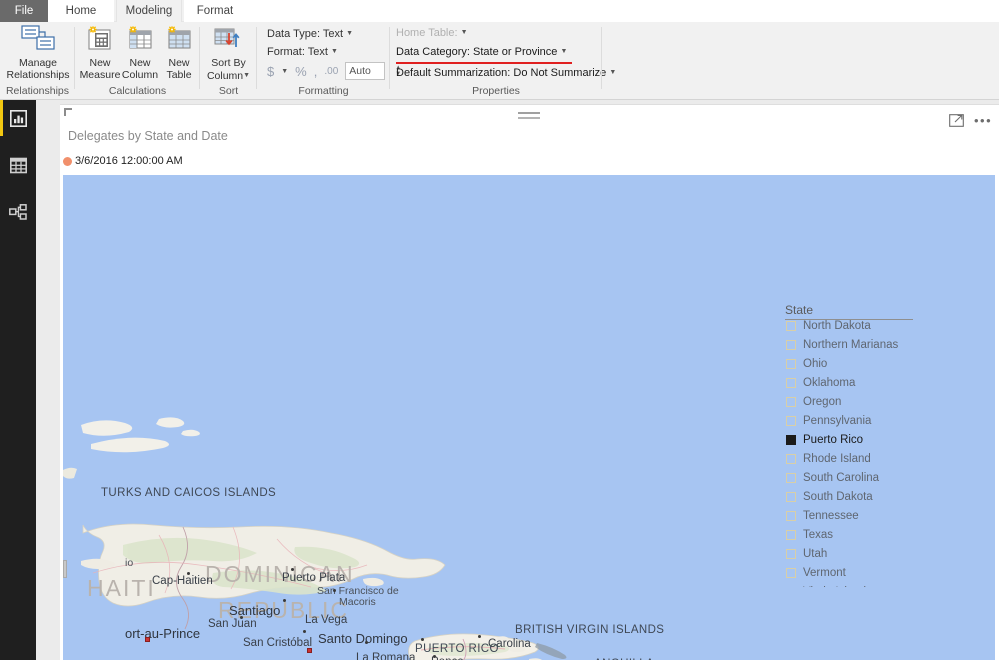 The height and width of the screenshot is (660, 999). What do you see at coordinates (18, 212) in the screenshot?
I see `nav-relationship-view` at bounding box center [18, 212].